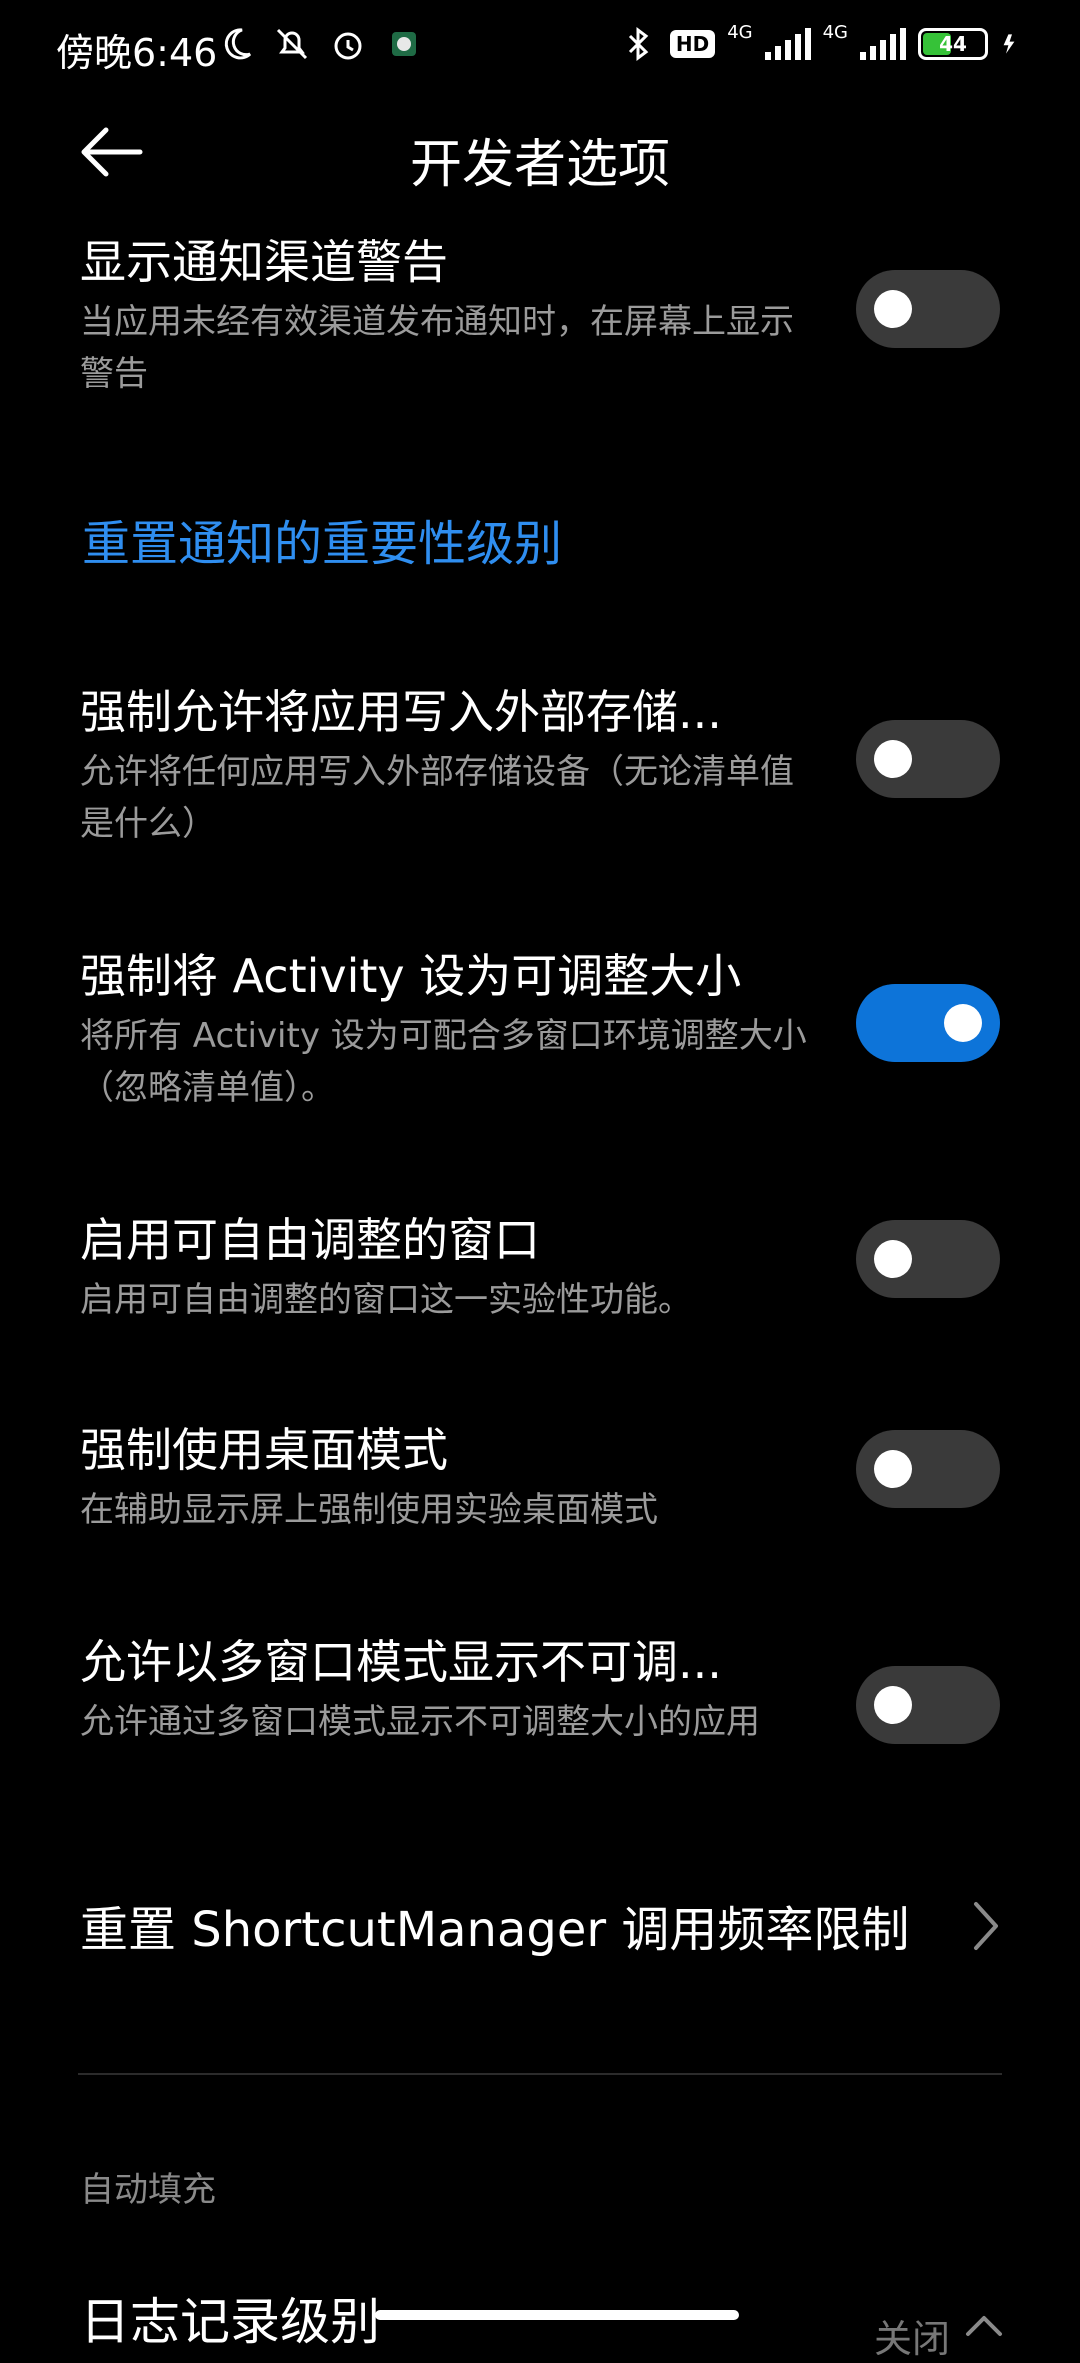  I want to click on status-right-icons: HD 4G 4G 44, so click(821, 42).